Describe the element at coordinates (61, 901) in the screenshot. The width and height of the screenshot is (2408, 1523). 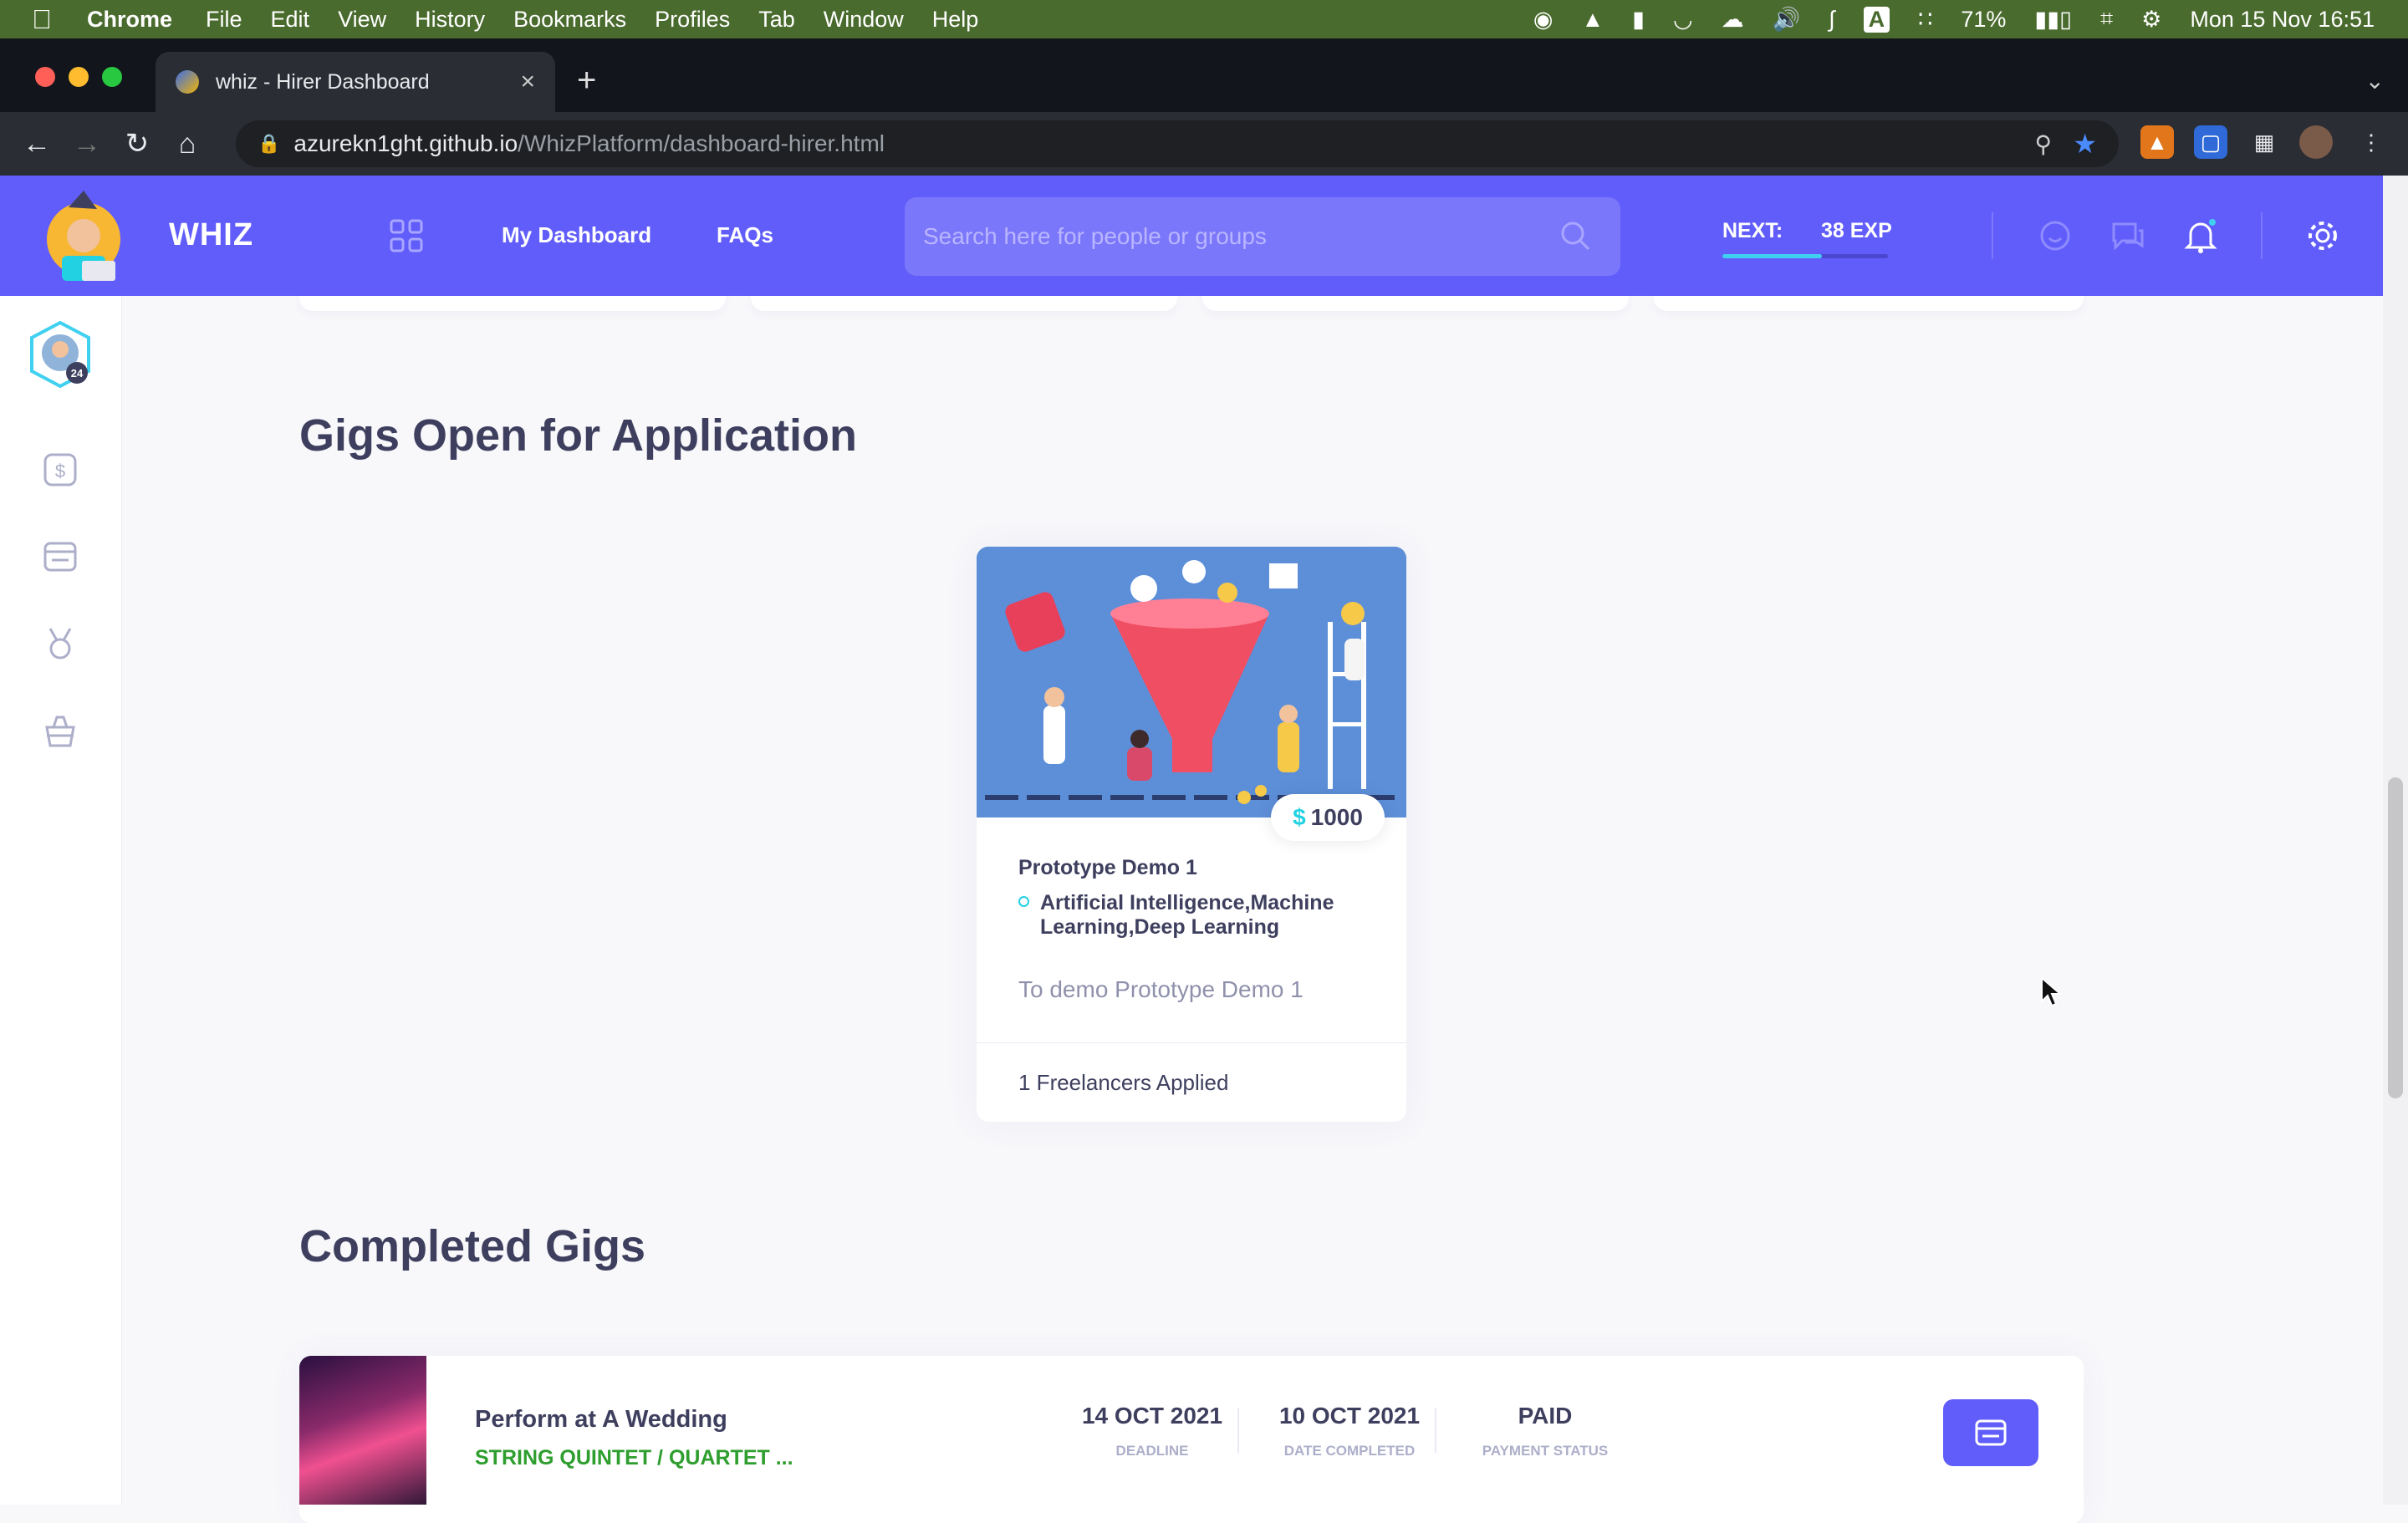
I see `sidebar: 24 $` at that location.